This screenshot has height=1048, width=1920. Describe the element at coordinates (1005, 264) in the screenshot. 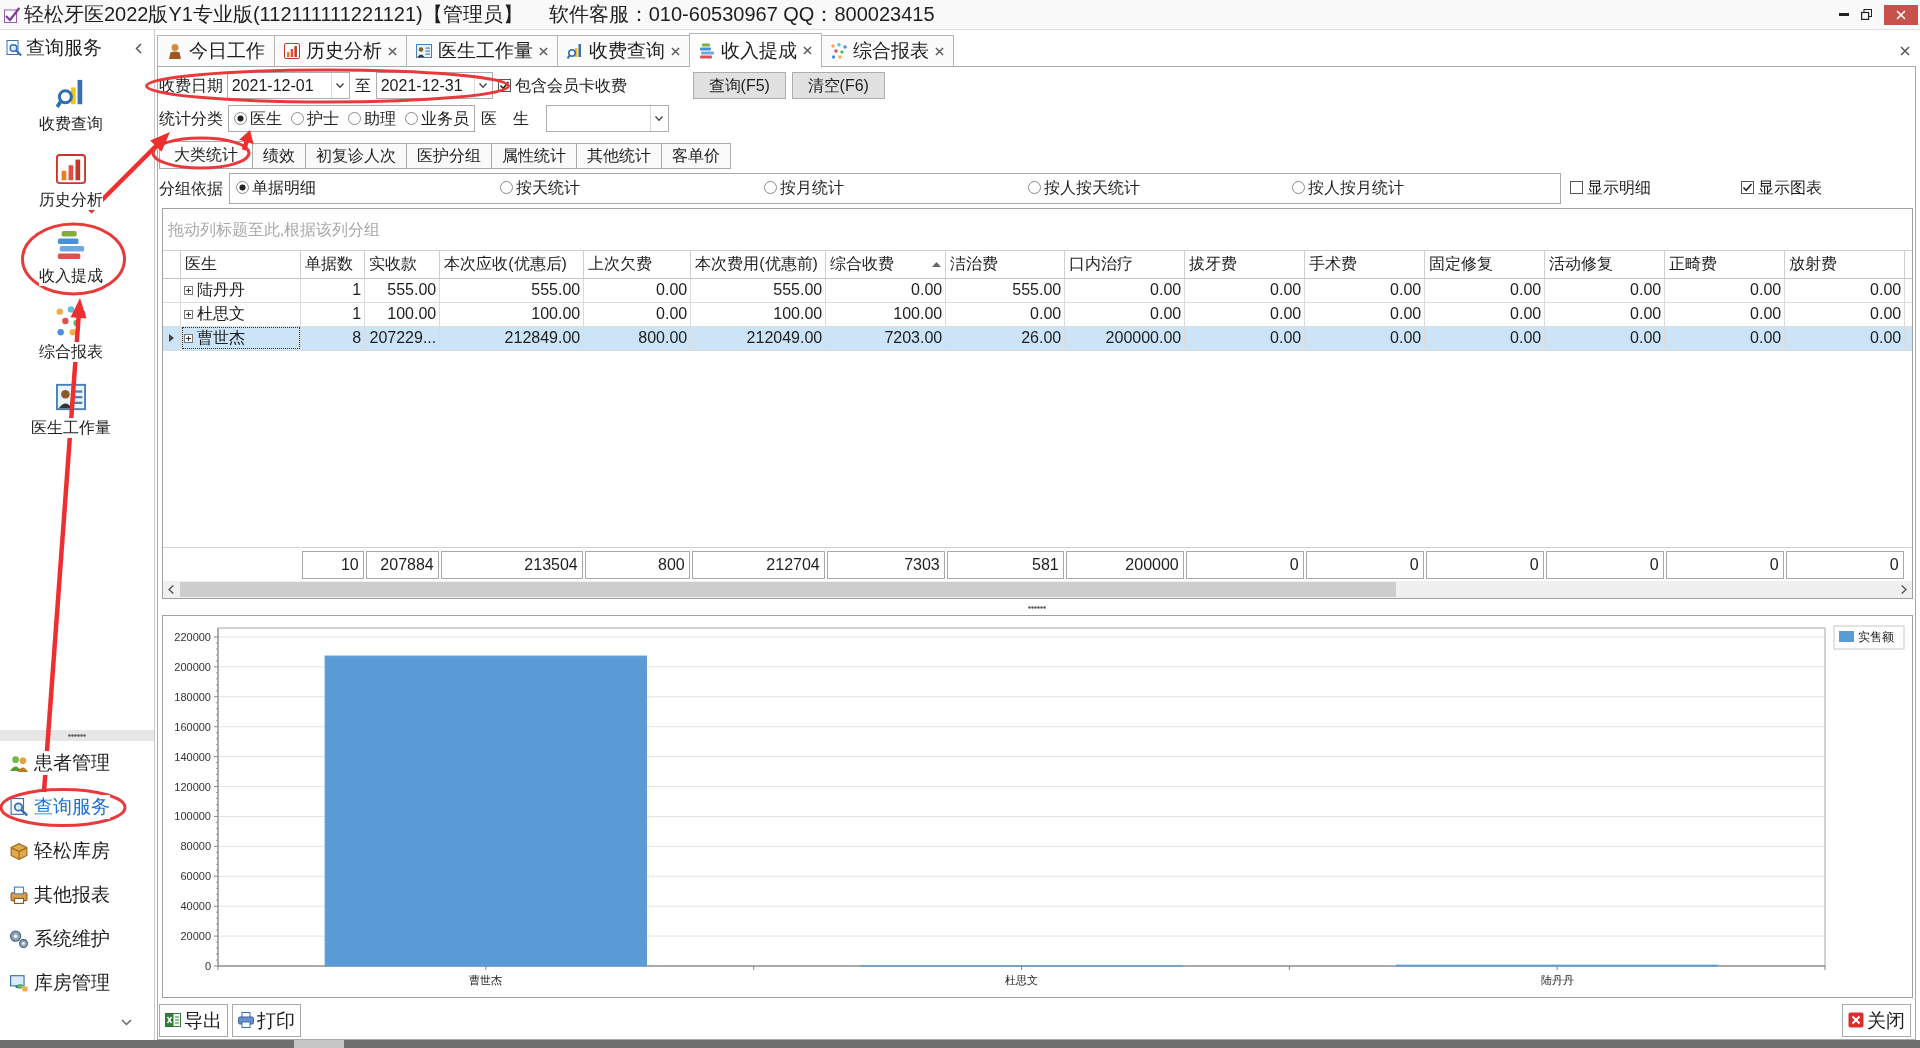

I see `column-header: 洁治费` at that location.